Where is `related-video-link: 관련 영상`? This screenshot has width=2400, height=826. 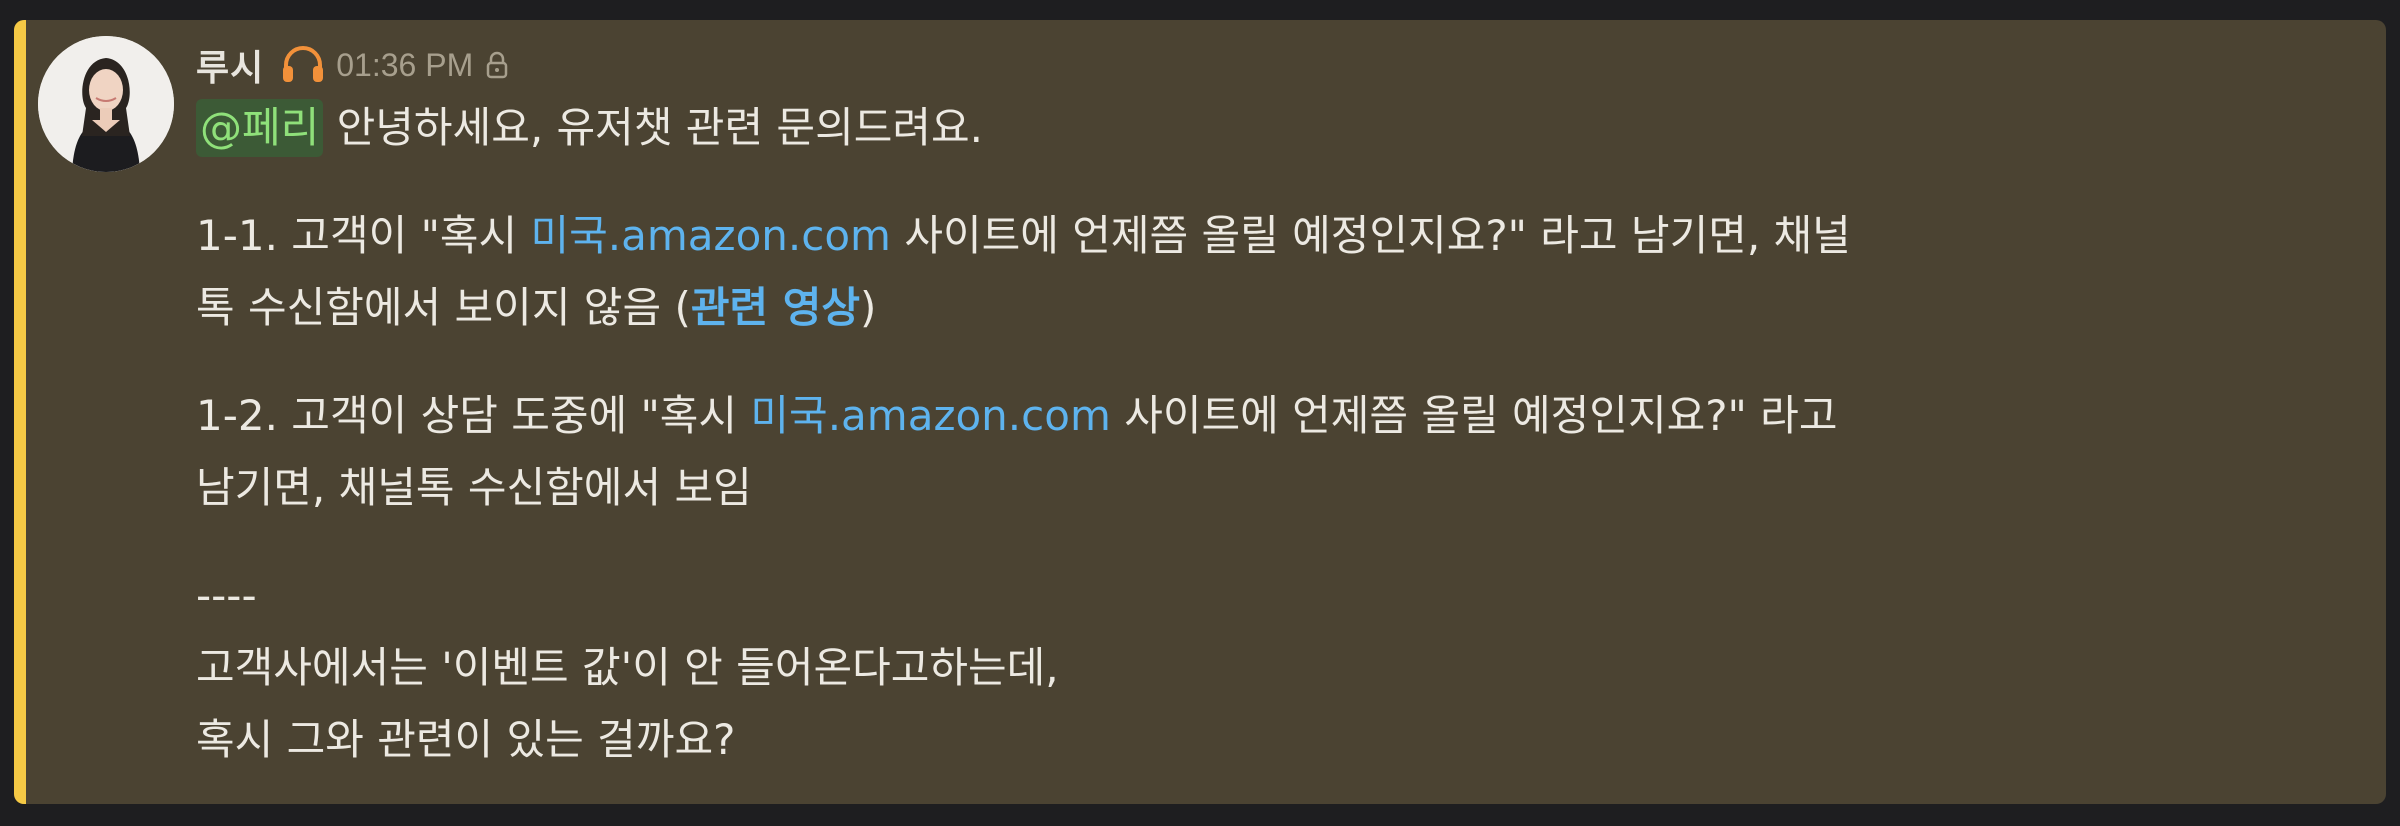
related-video-link: 관련 영상 is located at coordinates (775, 307).